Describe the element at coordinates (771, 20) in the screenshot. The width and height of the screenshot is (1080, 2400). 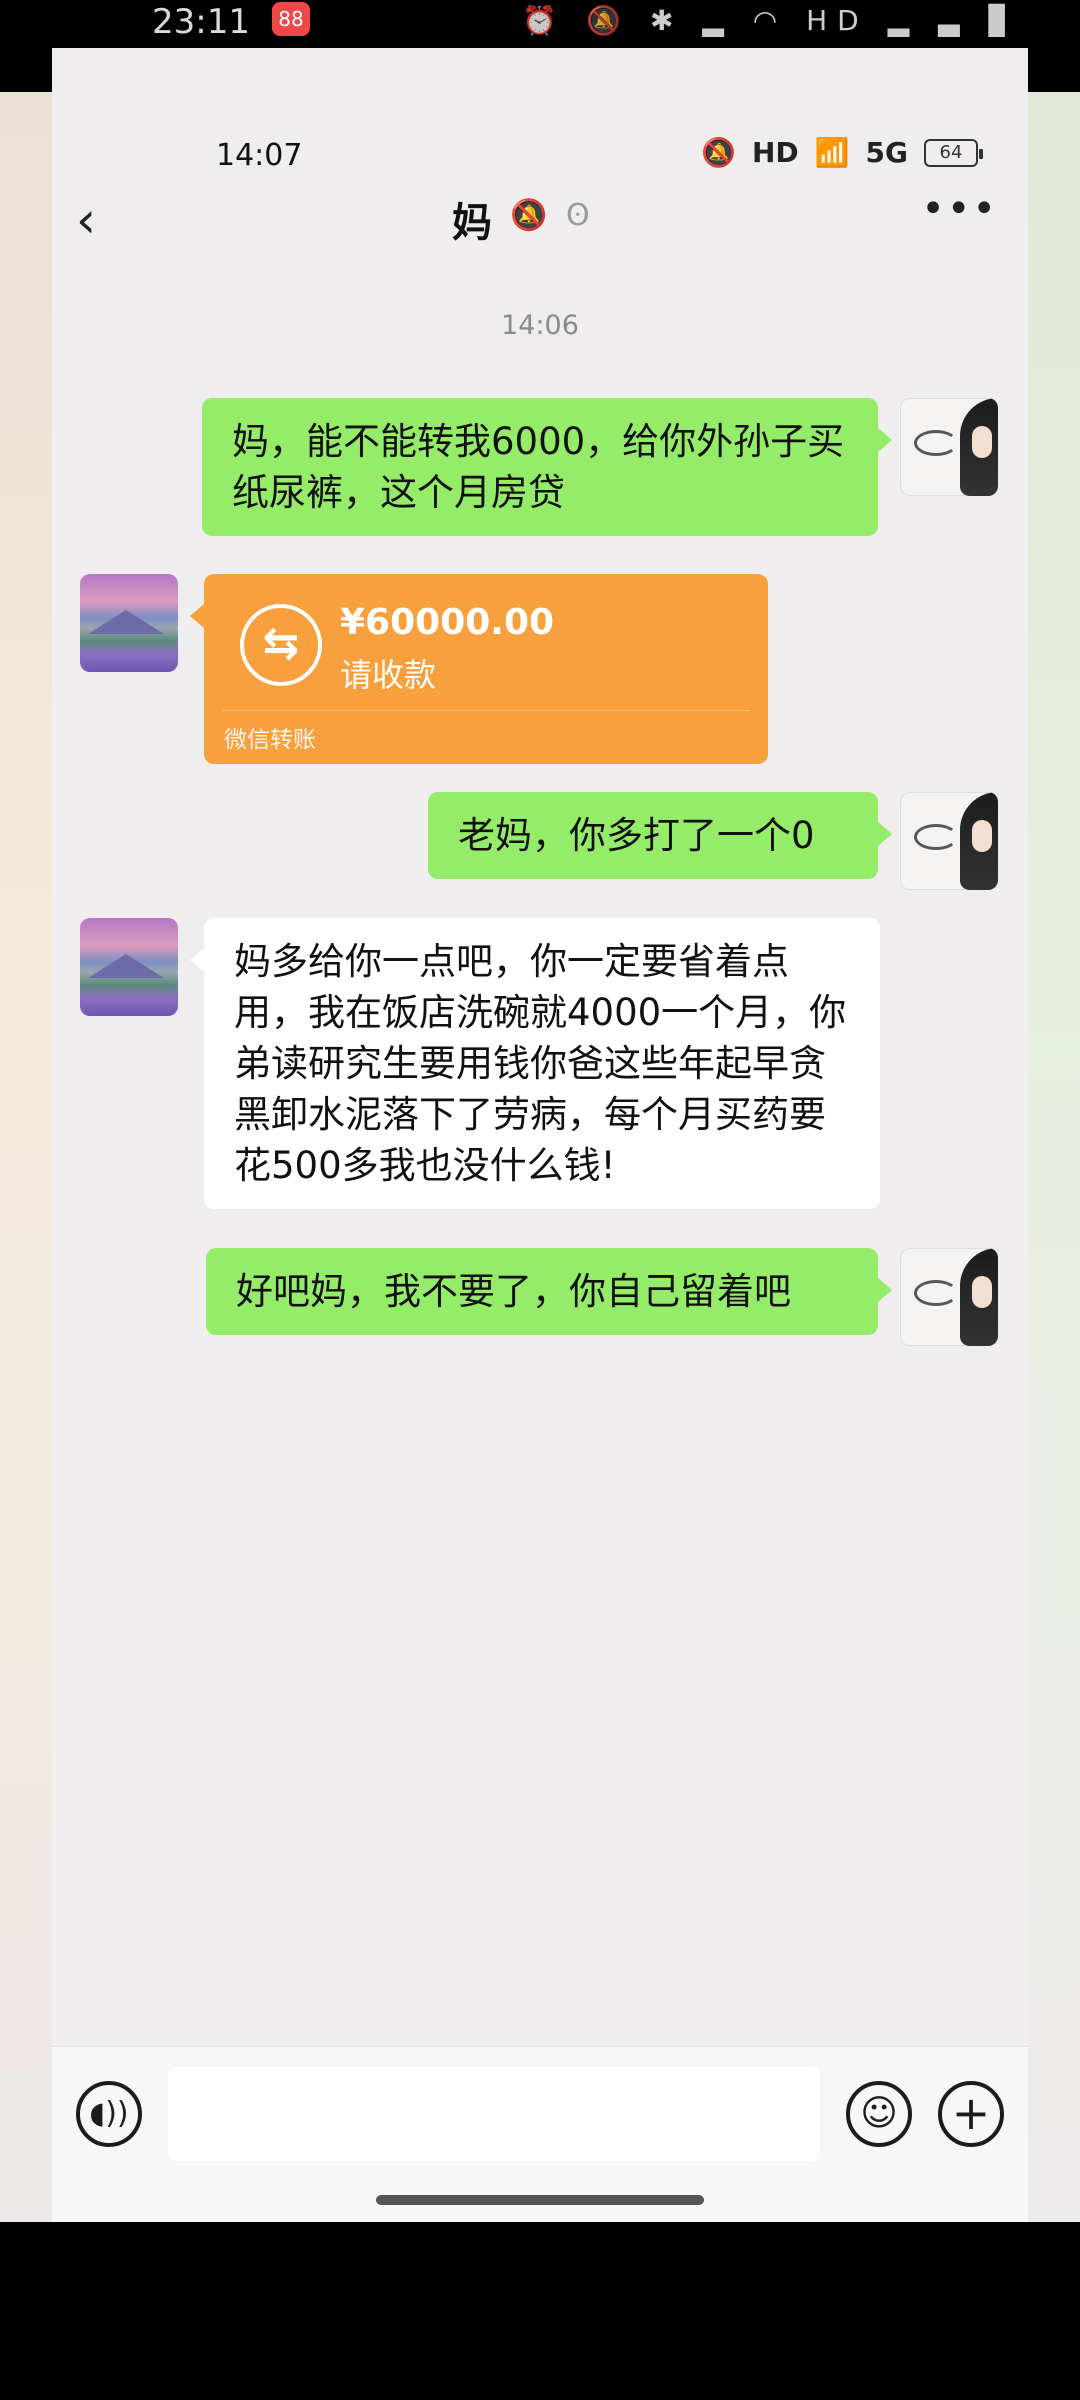
I see `outer-status-icons: ⏰ 🔕 ✱ ▂ ◠ HD ▂ ▃ ▊` at that location.